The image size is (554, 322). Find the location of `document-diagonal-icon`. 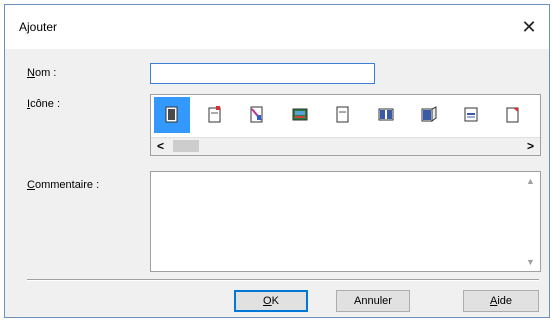

document-diagonal-icon is located at coordinates (256, 114).